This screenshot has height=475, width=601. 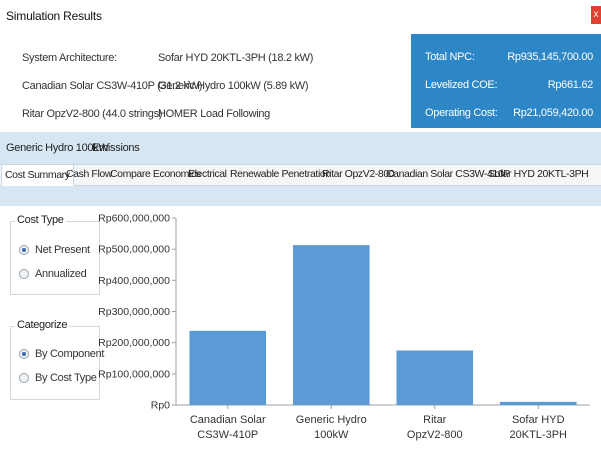 What do you see at coordinates (435, 420) in the screenshot?
I see `x-tick-label: Ritar` at bounding box center [435, 420].